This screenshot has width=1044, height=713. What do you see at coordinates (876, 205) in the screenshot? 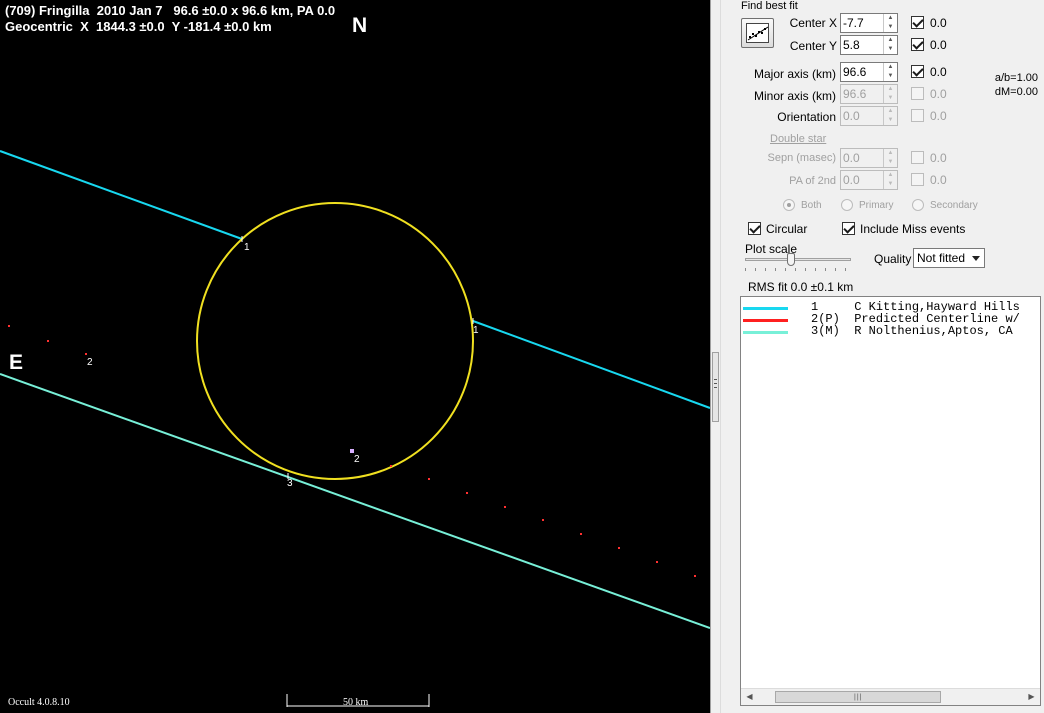
I see `radio-primary-label: Primary` at bounding box center [876, 205].